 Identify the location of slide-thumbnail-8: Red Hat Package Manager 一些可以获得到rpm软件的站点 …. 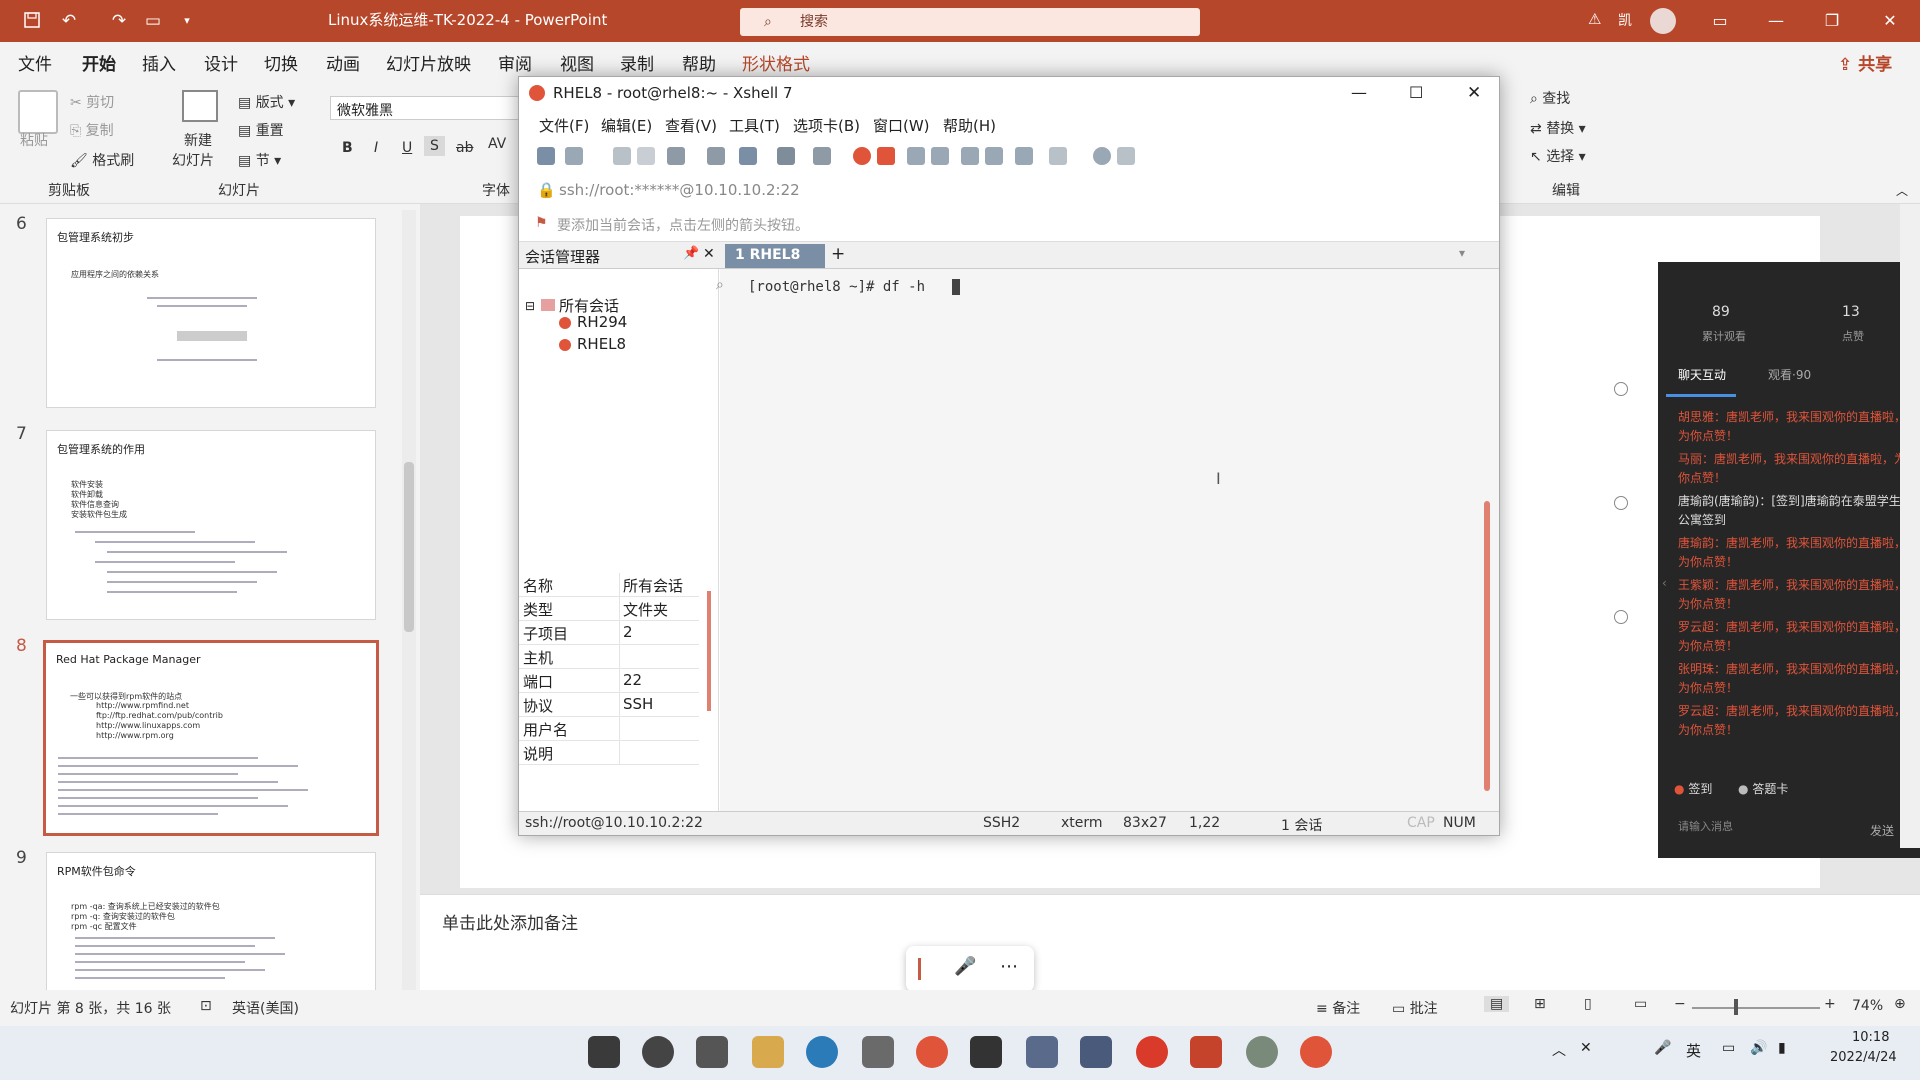
(211, 738).